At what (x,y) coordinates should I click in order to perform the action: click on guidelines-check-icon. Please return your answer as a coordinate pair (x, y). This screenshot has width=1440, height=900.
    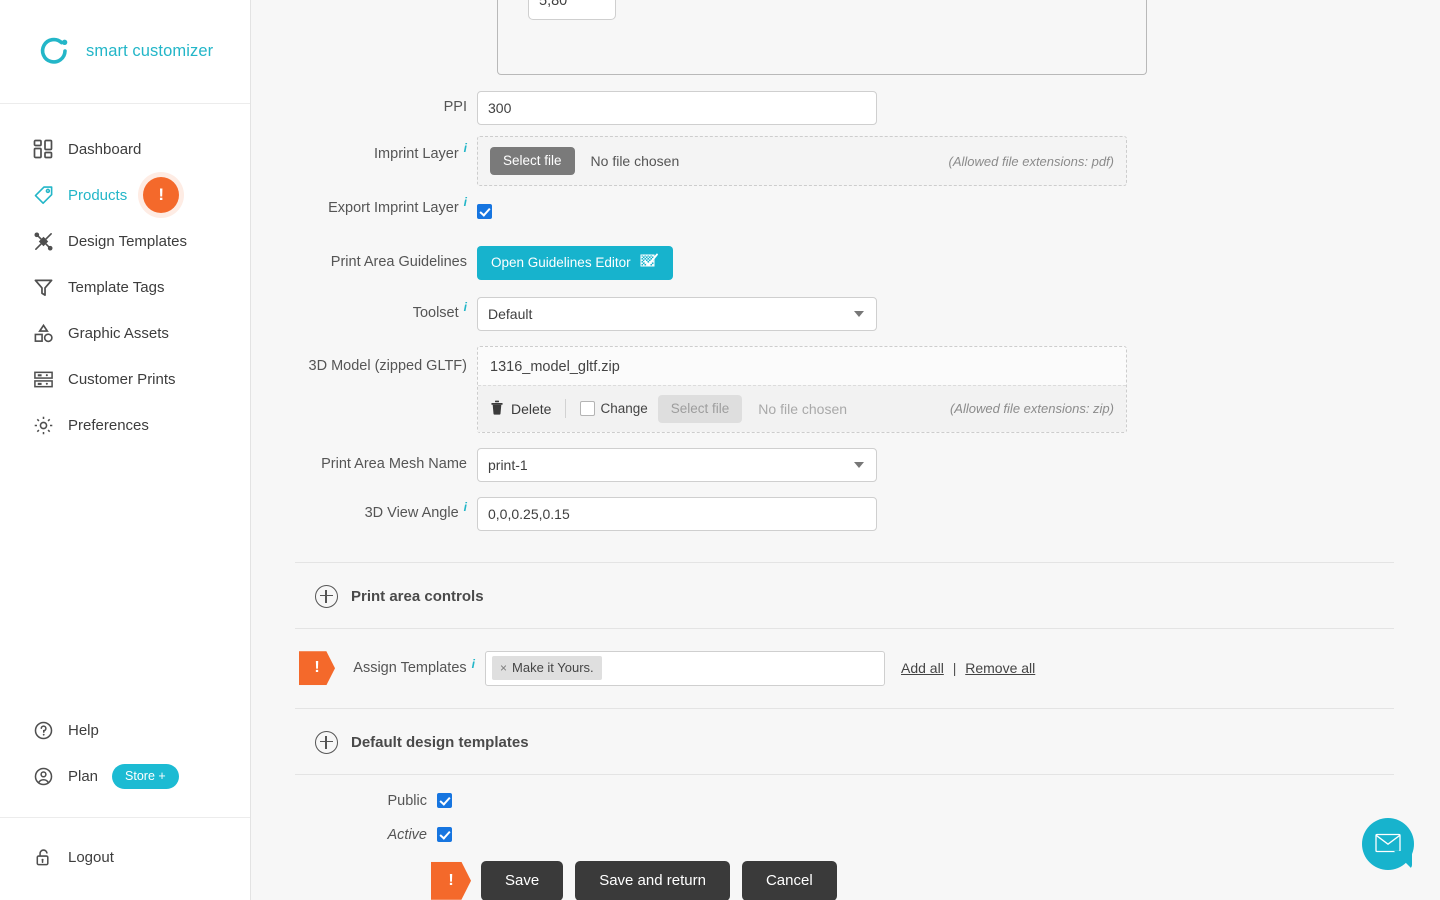
    Looking at the image, I should click on (649, 263).